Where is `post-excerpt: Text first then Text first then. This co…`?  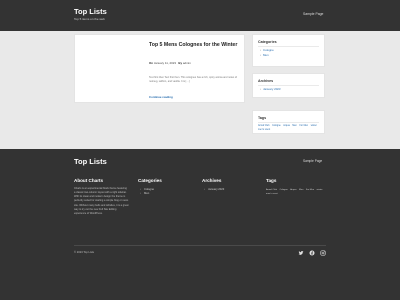 post-excerpt: Text first then Text first then. This co… is located at coordinates (193, 79).